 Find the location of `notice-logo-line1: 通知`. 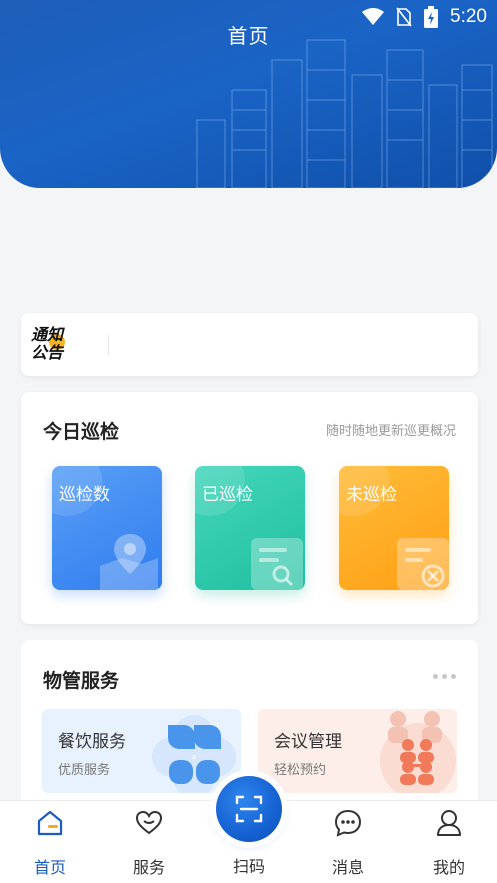

notice-logo-line1: 通知 is located at coordinates (47, 334).